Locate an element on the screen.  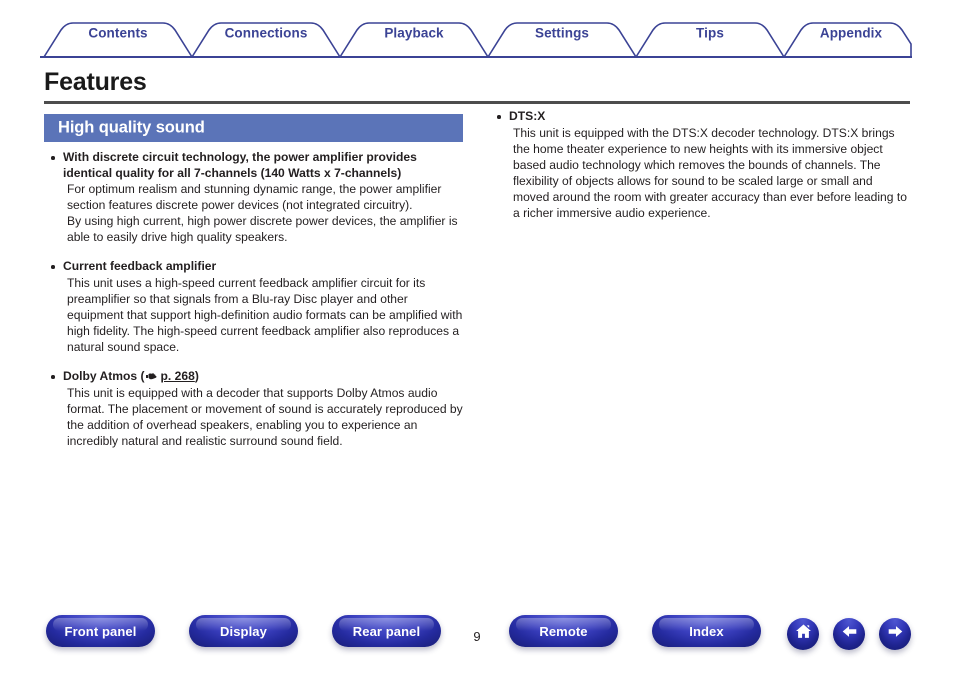
tab-contents: Contents is located at coordinates (117, 33).